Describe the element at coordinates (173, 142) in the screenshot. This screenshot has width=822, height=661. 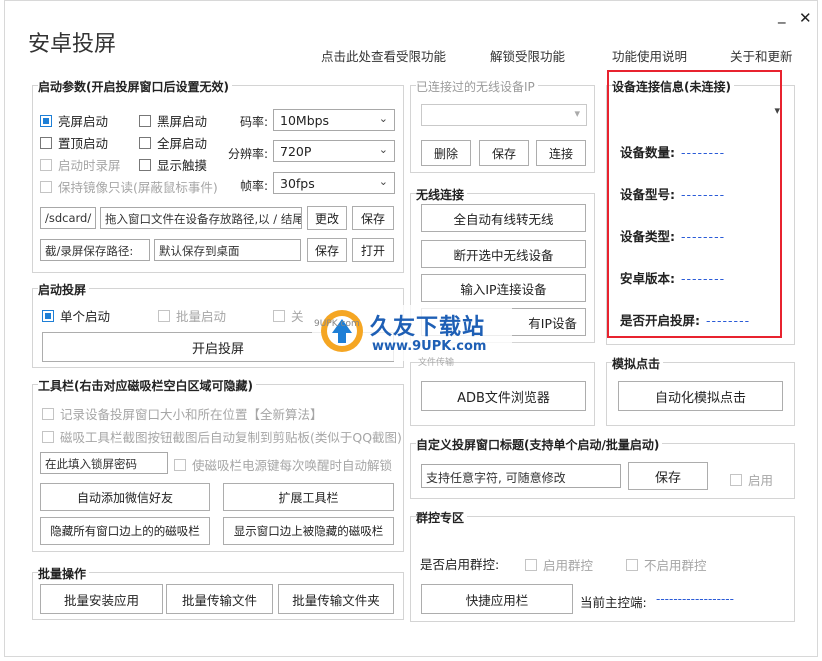
I see `fullscreen-start-checkbox: 全屏启动` at that location.